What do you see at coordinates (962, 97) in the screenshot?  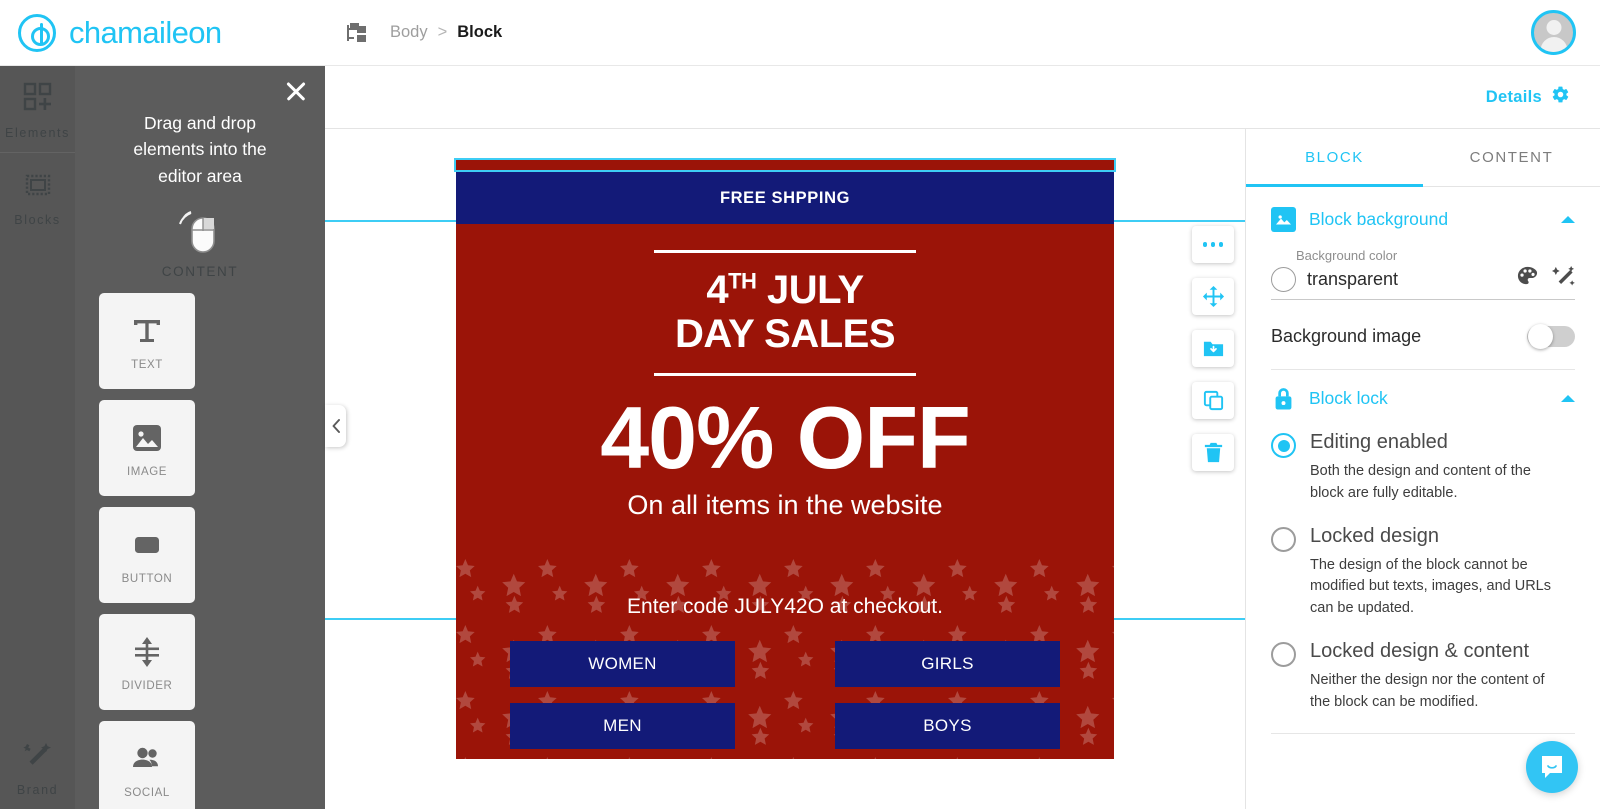 I see `details-bar: Details` at bounding box center [962, 97].